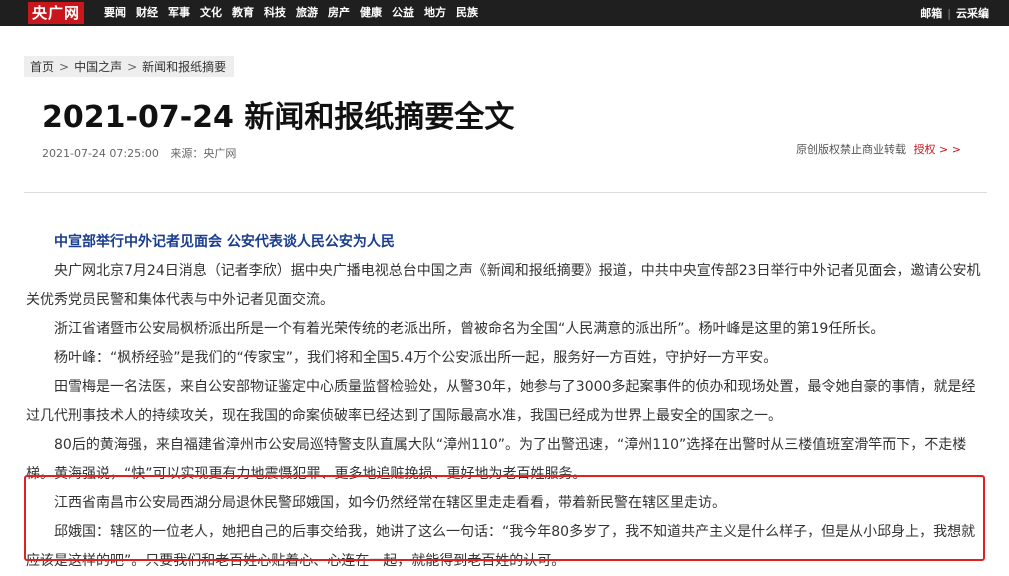 The width and height of the screenshot is (1009, 576). I want to click on nav-item-fangchan: 房产, so click(339, 13).